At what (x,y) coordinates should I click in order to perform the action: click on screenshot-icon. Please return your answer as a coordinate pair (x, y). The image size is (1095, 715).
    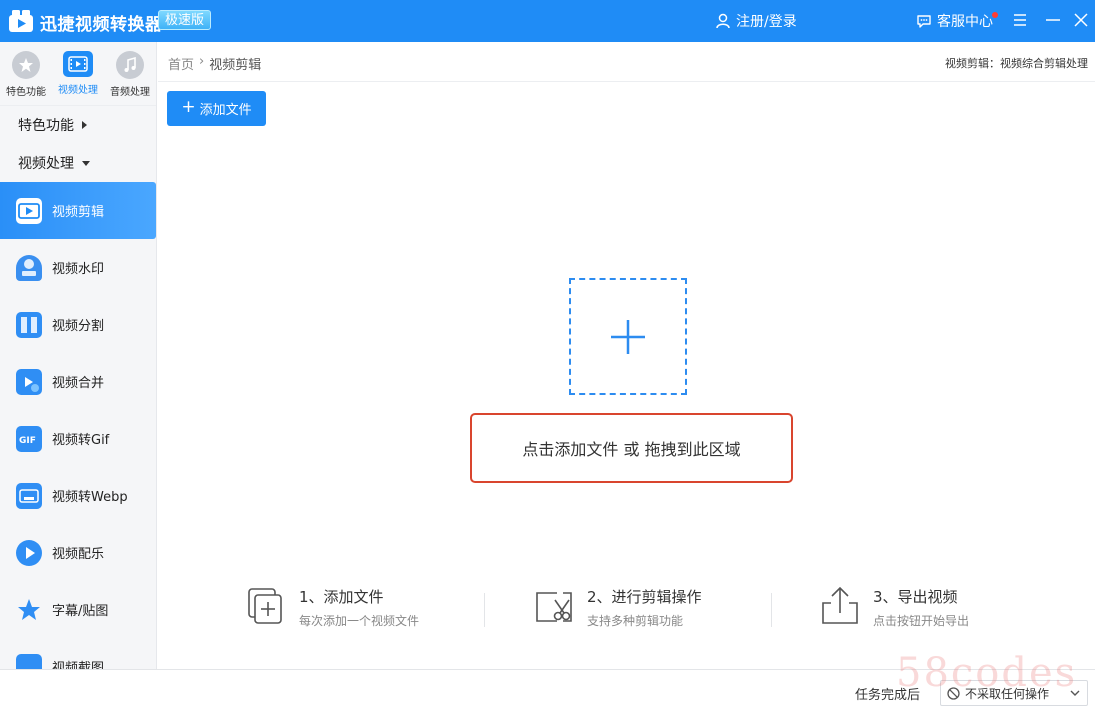
    Looking at the image, I should click on (29, 661).